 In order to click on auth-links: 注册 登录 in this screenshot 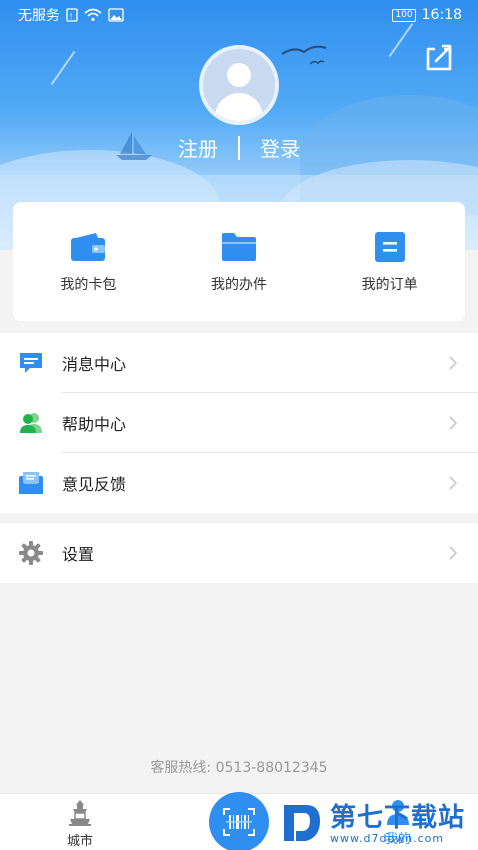, I will do `click(239, 147)`.